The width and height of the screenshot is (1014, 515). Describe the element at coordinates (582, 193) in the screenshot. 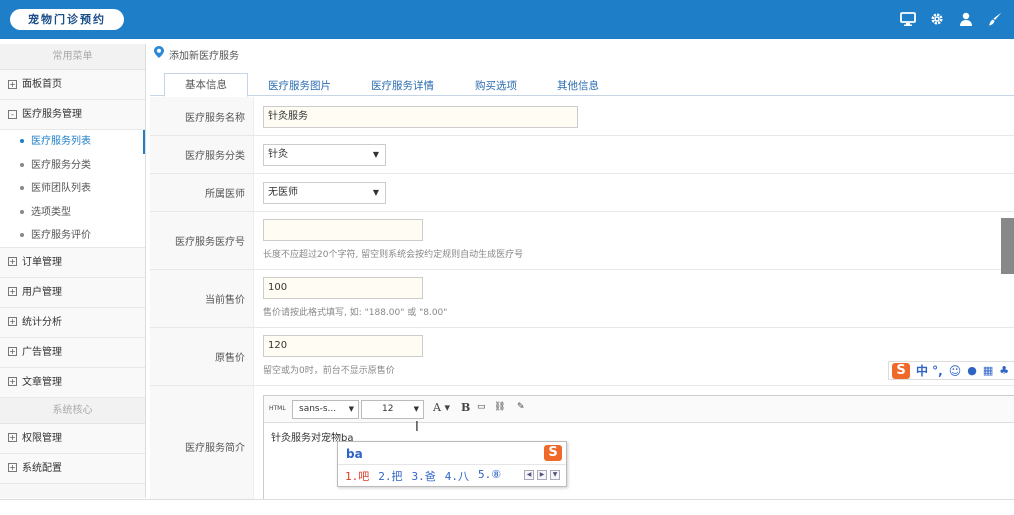

I see `form-row-doctor: 所属医师 无医师 ▼` at that location.